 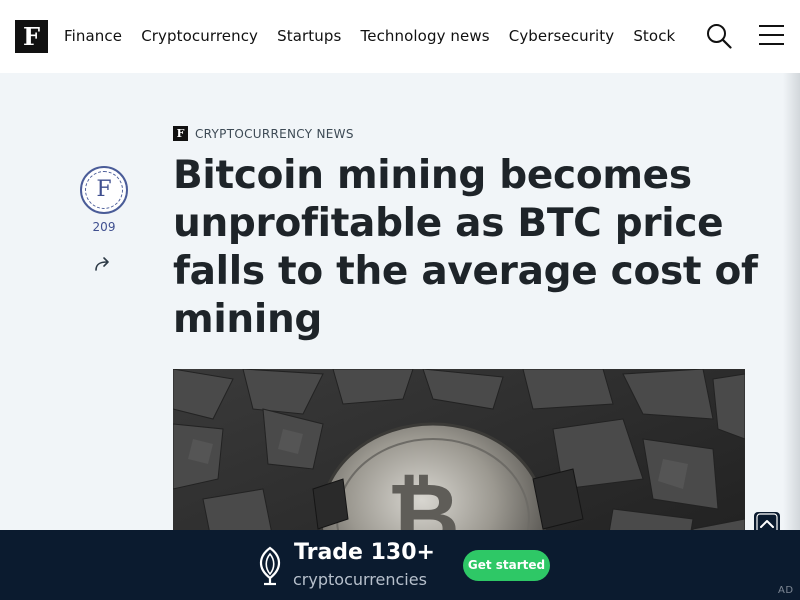 What do you see at coordinates (506, 565) in the screenshot?
I see `ad-get-started-button: Get started` at bounding box center [506, 565].